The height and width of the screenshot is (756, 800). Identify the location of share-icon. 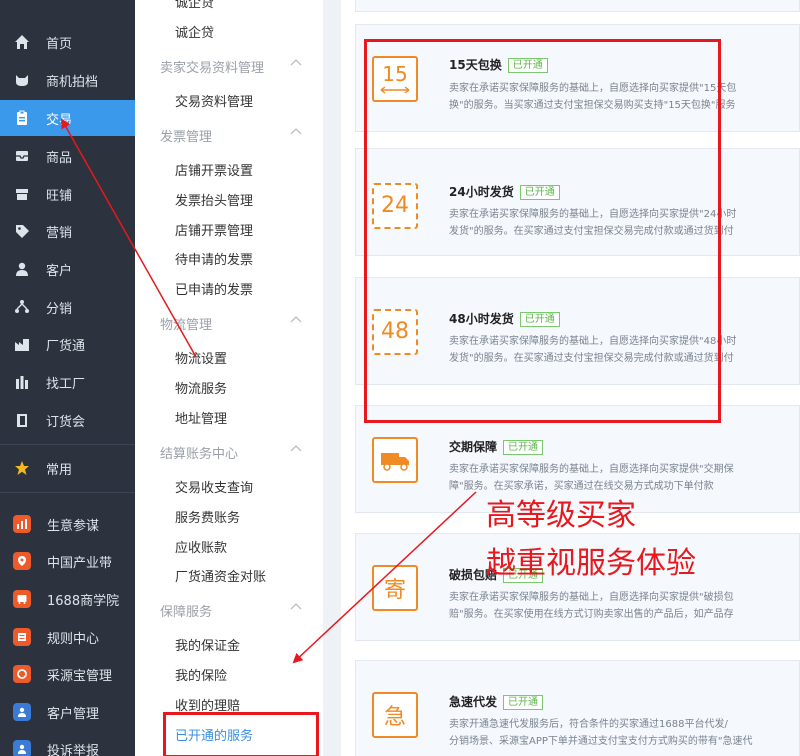
(22, 307).